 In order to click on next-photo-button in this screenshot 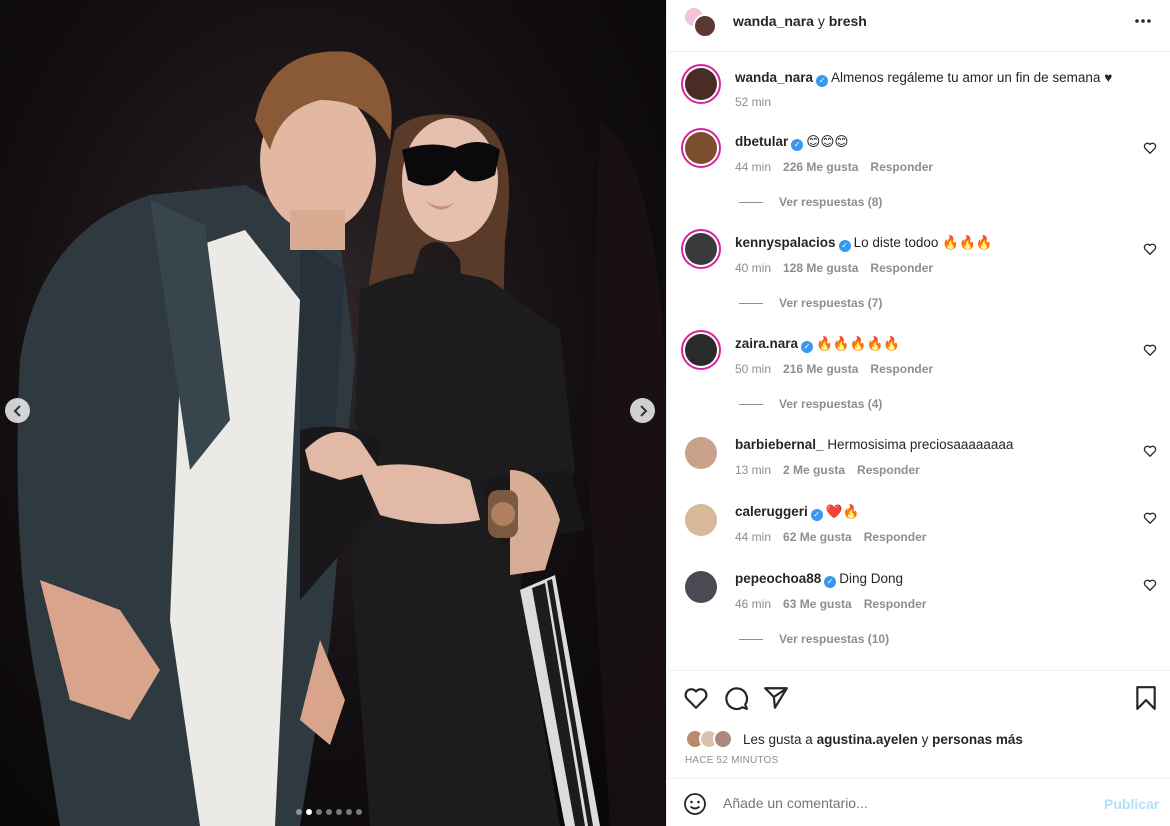, I will do `click(642, 410)`.